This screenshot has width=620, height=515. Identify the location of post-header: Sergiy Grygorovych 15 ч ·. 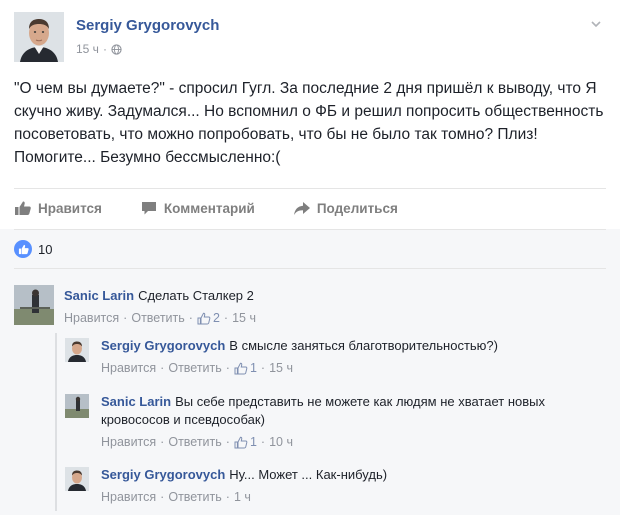
(310, 38).